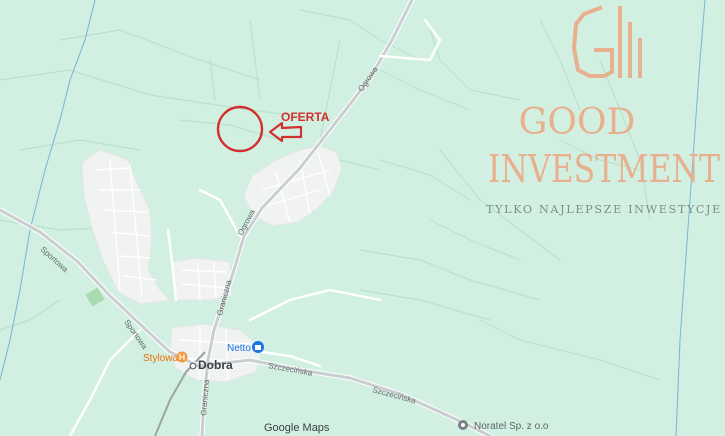  What do you see at coordinates (305, 117) in the screenshot?
I see `offer-label: OFERTA` at bounding box center [305, 117].